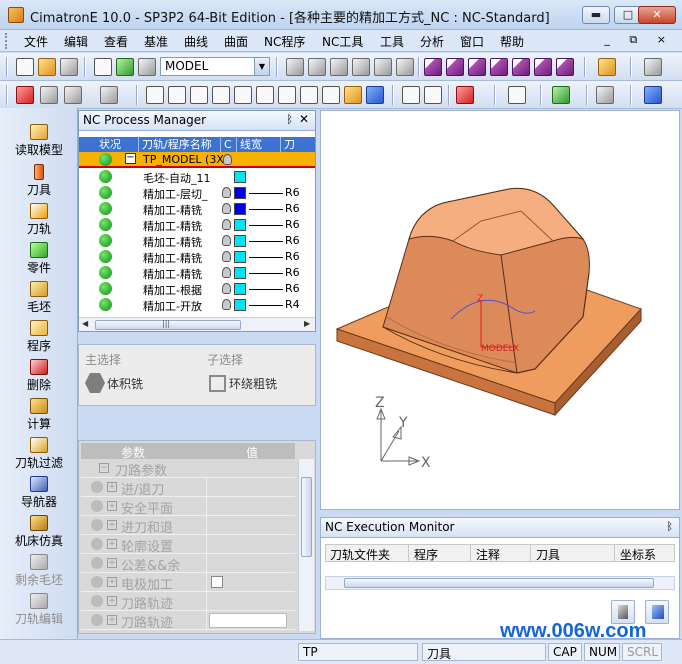  Describe the element at coordinates (47, 67) in the screenshot. I see `open-file-icon` at that location.